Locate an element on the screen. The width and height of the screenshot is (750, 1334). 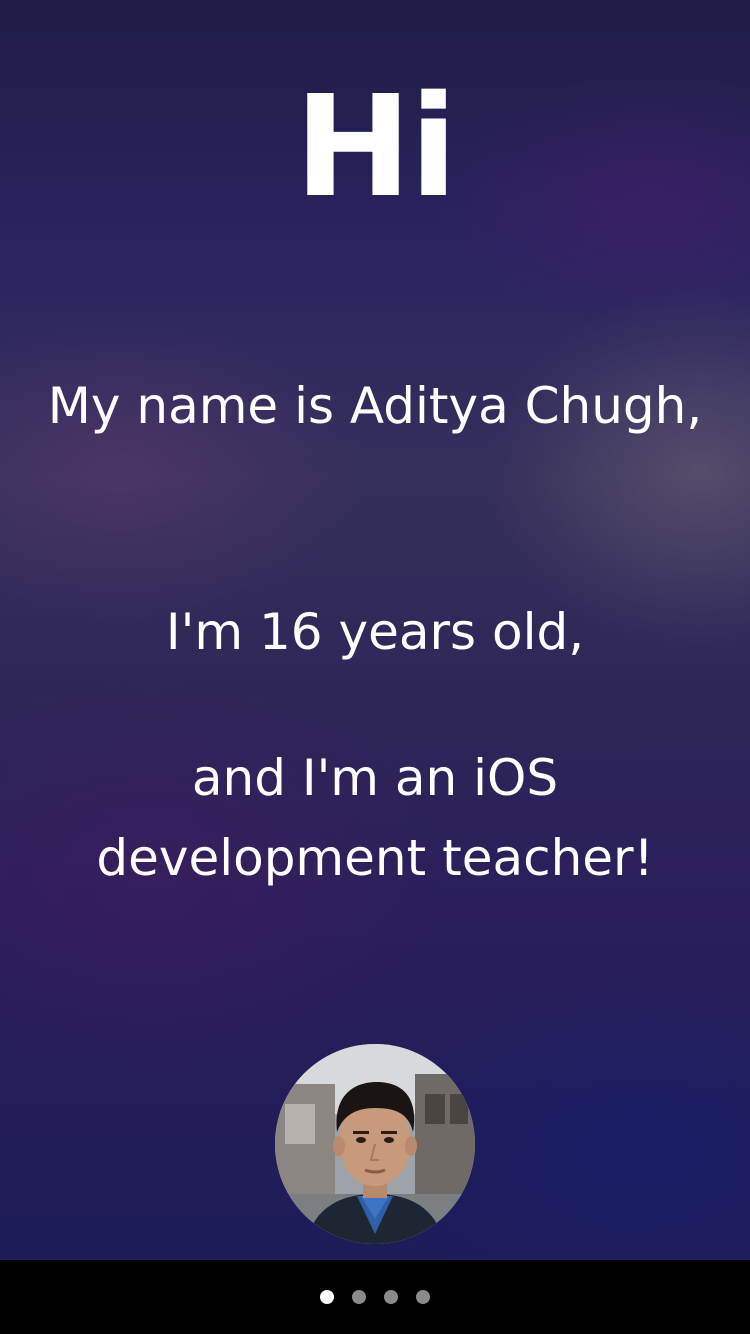
intro-name-text: My name is Aditya Chugh, is located at coordinates (375, 406).